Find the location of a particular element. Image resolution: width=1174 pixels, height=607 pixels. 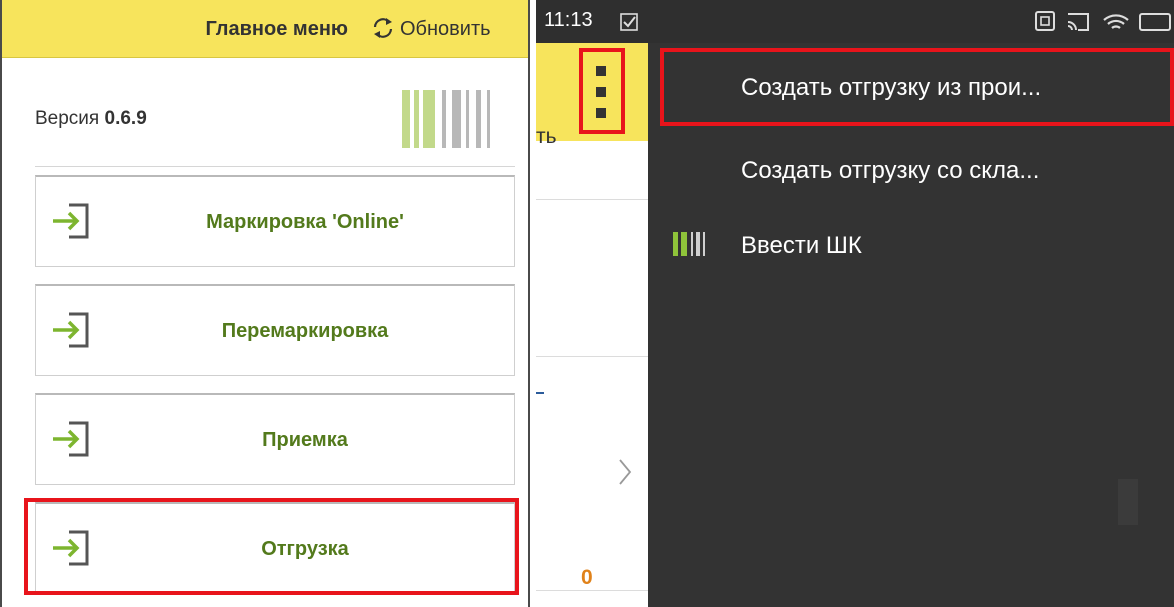

scroll-indicator is located at coordinates (1128, 502).